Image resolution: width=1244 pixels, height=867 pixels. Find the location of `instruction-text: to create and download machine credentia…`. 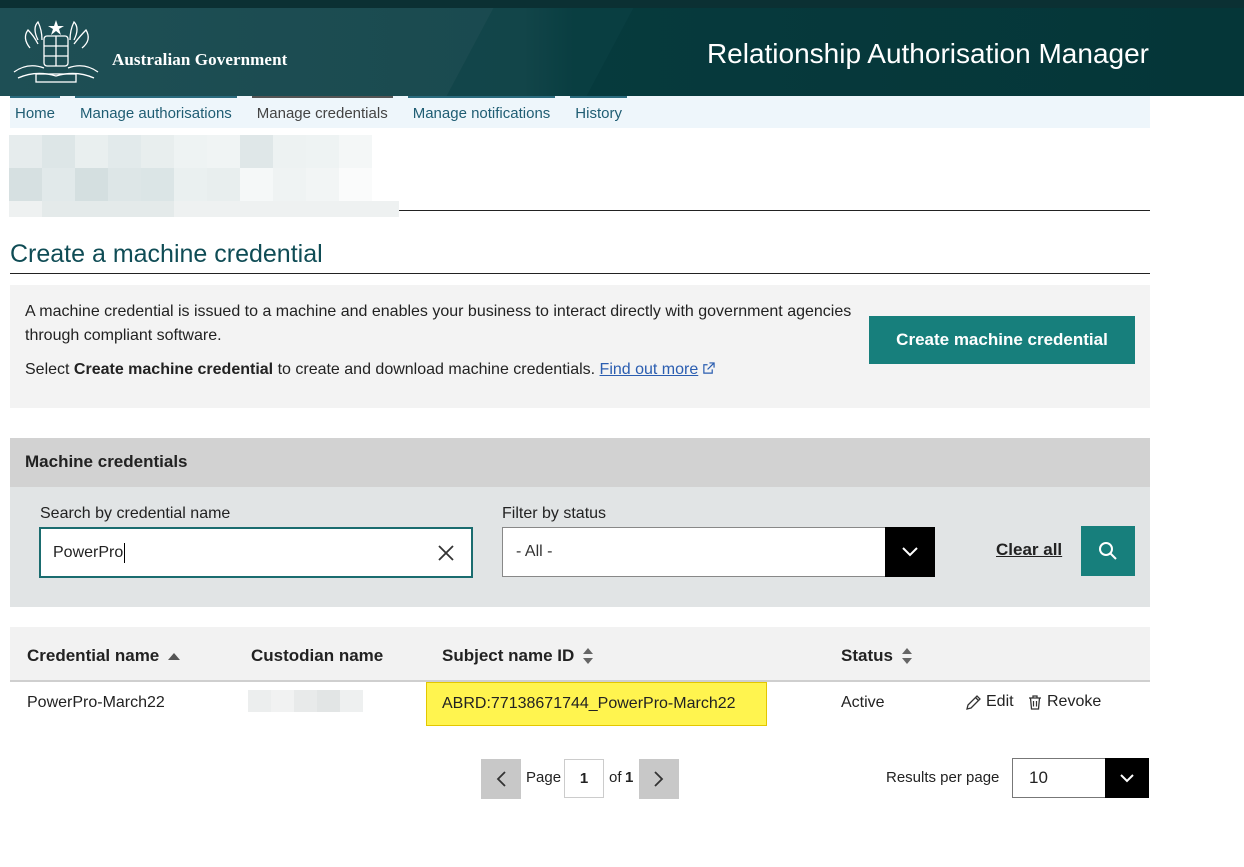

instruction-text: to create and download machine credentia… is located at coordinates (436, 369).